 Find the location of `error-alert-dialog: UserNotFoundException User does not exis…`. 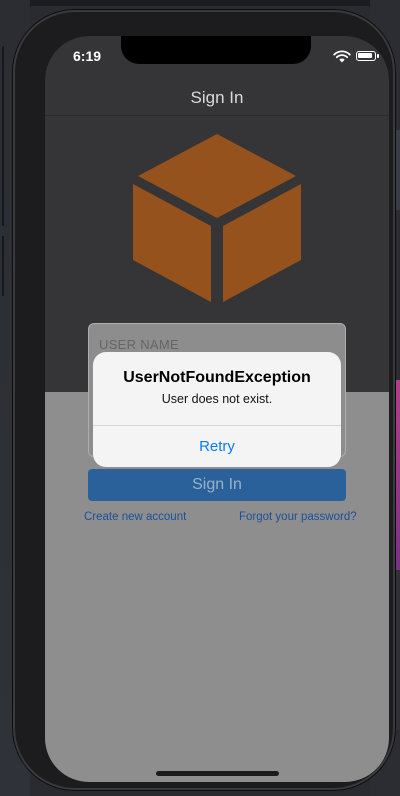

error-alert-dialog: UserNotFoundException User does not exis… is located at coordinates (217, 409).